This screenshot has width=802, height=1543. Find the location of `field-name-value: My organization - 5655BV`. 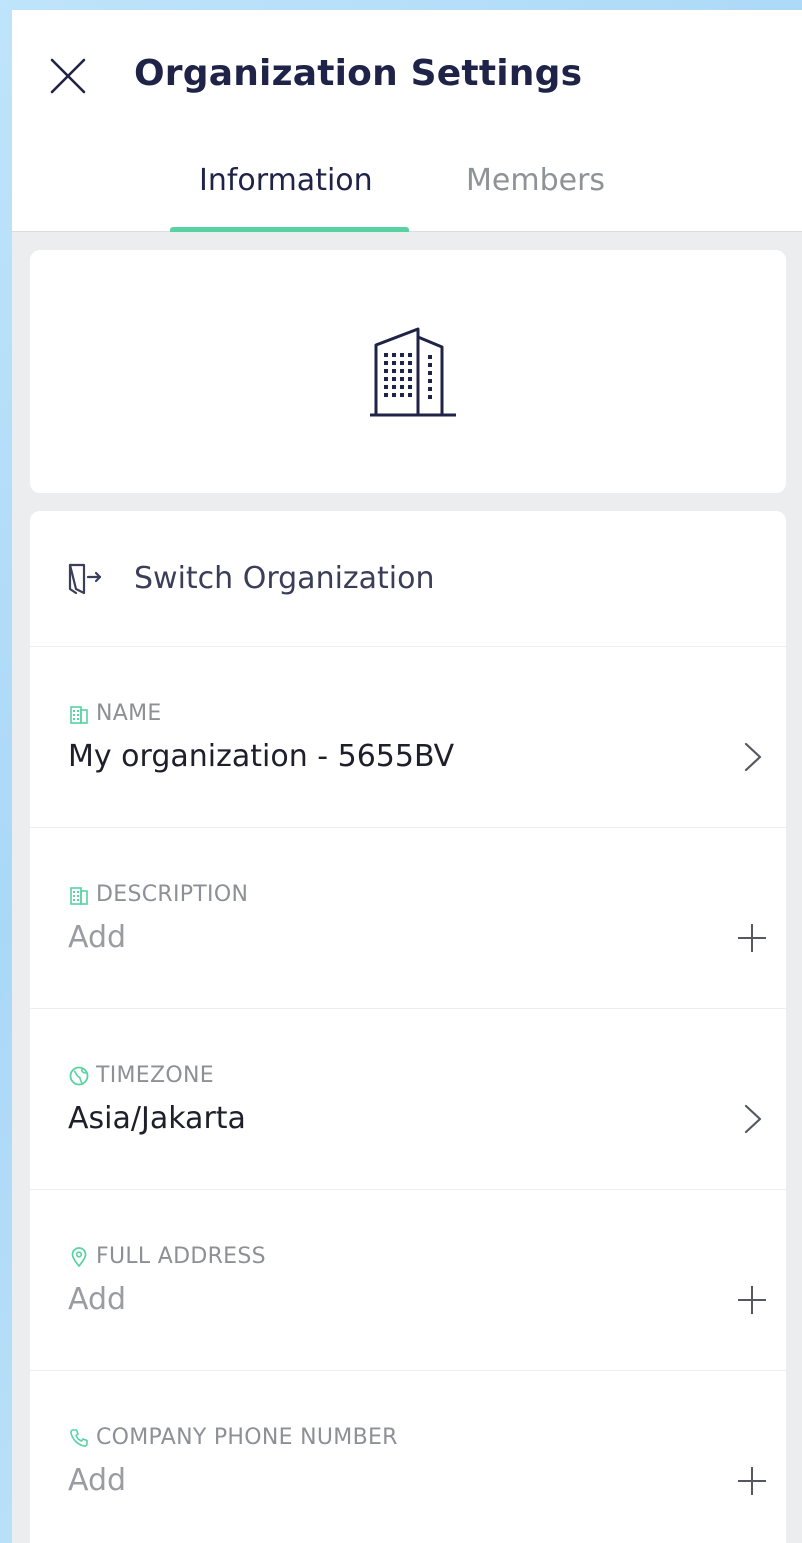

field-name-value: My organization - 5655BV is located at coordinates (261, 756).